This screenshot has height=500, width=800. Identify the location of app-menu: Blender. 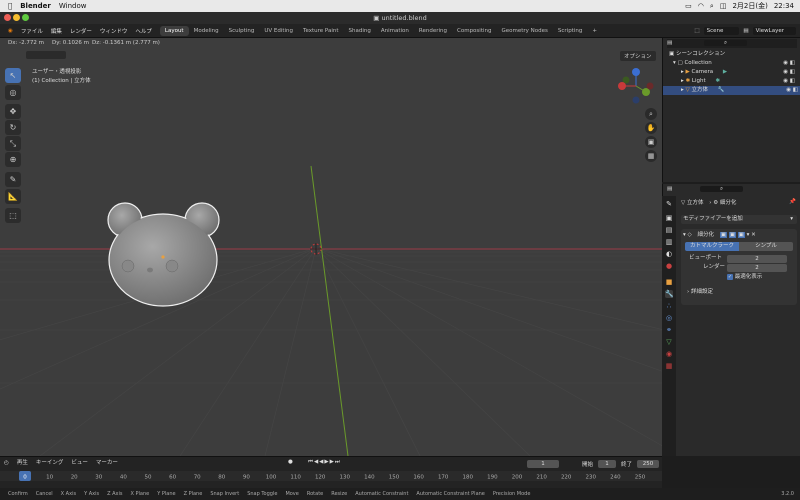
(35, 6).